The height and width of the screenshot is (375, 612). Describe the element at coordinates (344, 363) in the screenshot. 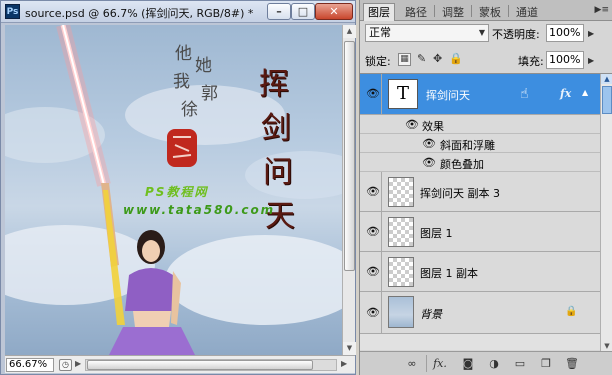

I see `scroll-right-icon: ▶` at that location.